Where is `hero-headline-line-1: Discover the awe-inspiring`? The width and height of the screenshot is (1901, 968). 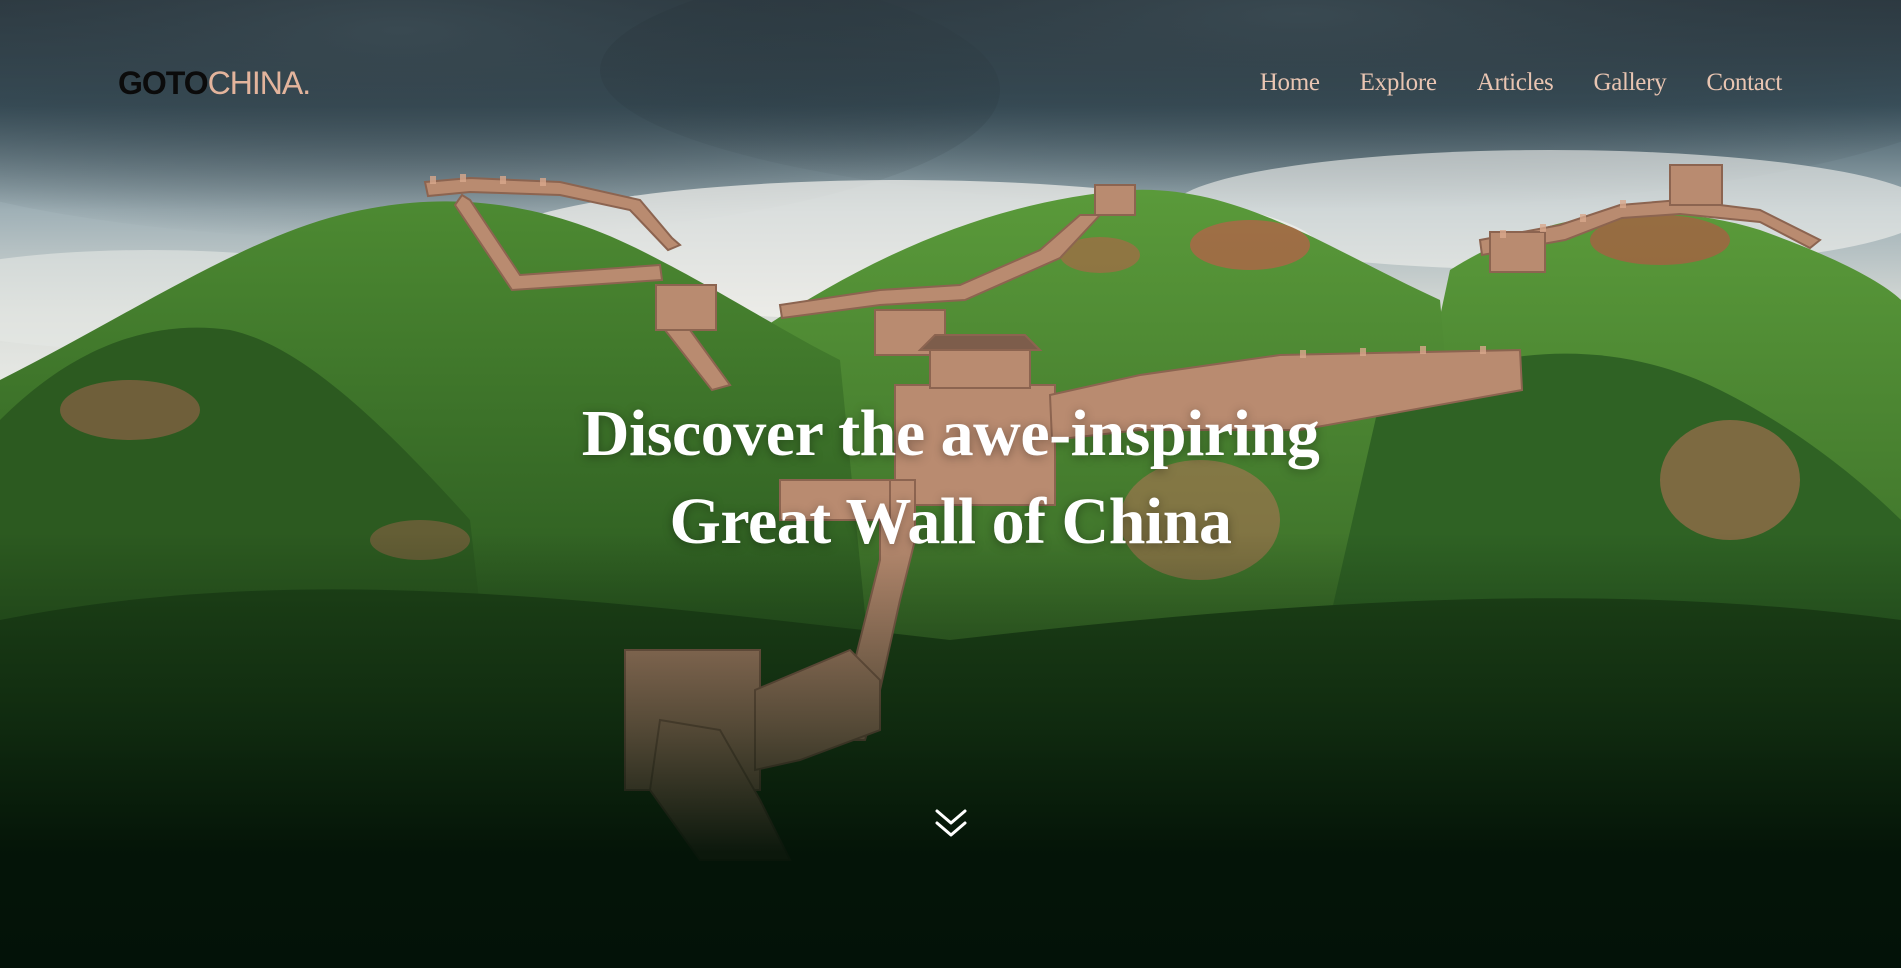 hero-headline-line-1: Discover the awe-inspiring is located at coordinates (950, 433).